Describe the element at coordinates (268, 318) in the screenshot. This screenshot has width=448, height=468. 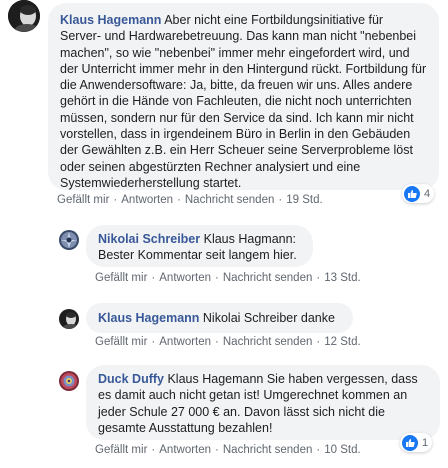
I see `comment-text: Nikolai Schreiber danke` at that location.